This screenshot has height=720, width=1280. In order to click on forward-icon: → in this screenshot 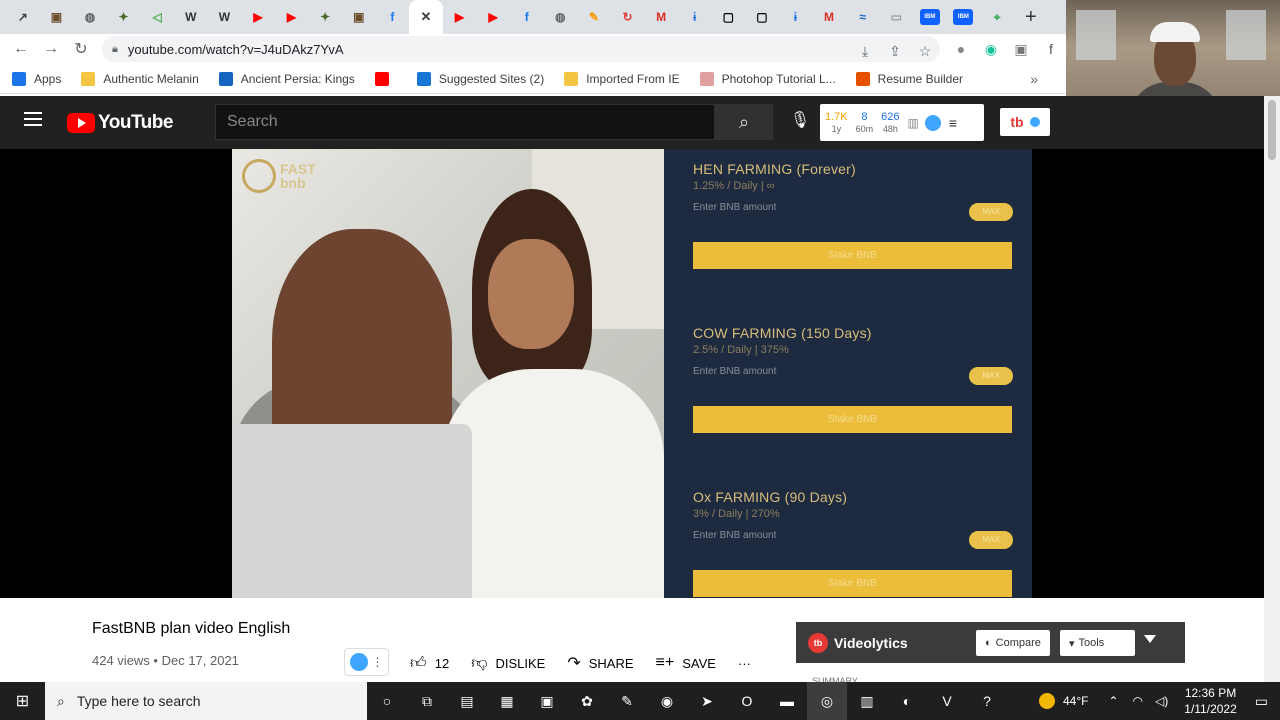, I will do `click(51, 49)`.